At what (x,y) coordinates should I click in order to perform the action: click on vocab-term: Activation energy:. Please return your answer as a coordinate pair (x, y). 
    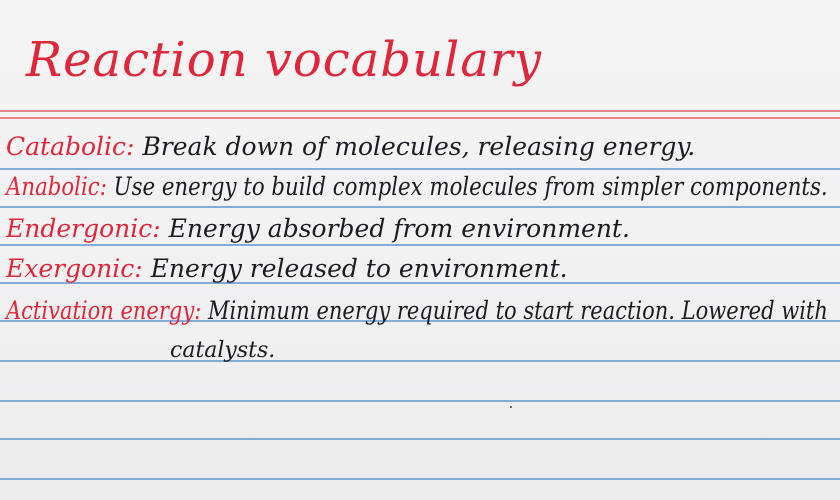
    Looking at the image, I should click on (104, 310).